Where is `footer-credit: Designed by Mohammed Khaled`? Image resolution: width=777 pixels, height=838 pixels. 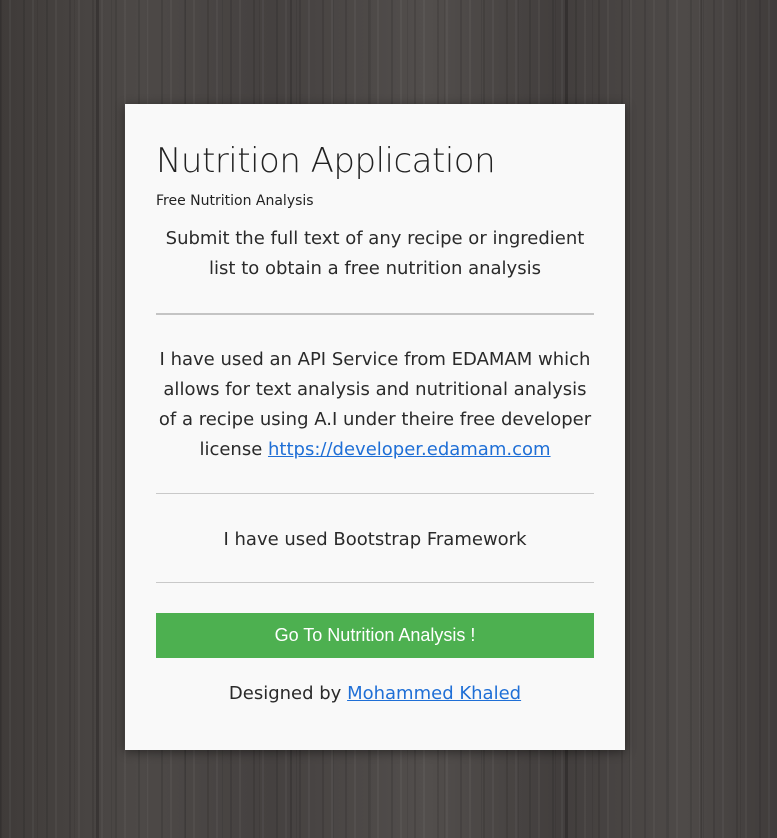 footer-credit: Designed by Mohammed Khaled is located at coordinates (375, 694).